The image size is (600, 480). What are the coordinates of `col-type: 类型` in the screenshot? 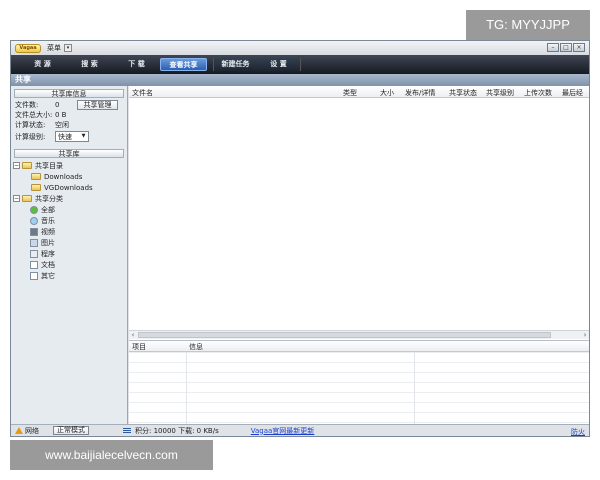 It's located at (350, 93).